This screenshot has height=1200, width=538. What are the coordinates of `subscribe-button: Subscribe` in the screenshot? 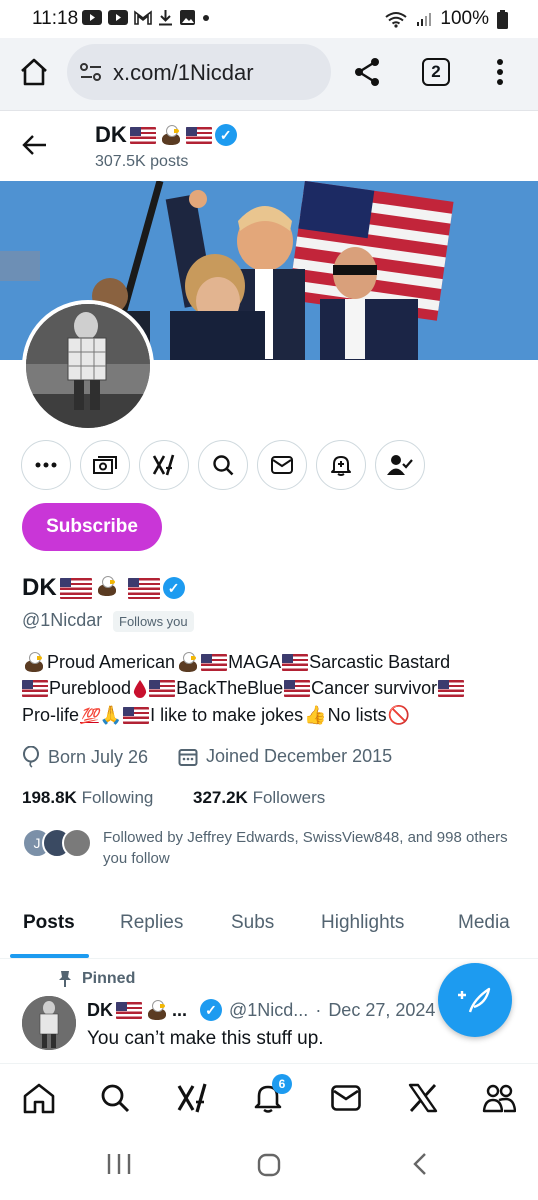 It's located at (92, 527).